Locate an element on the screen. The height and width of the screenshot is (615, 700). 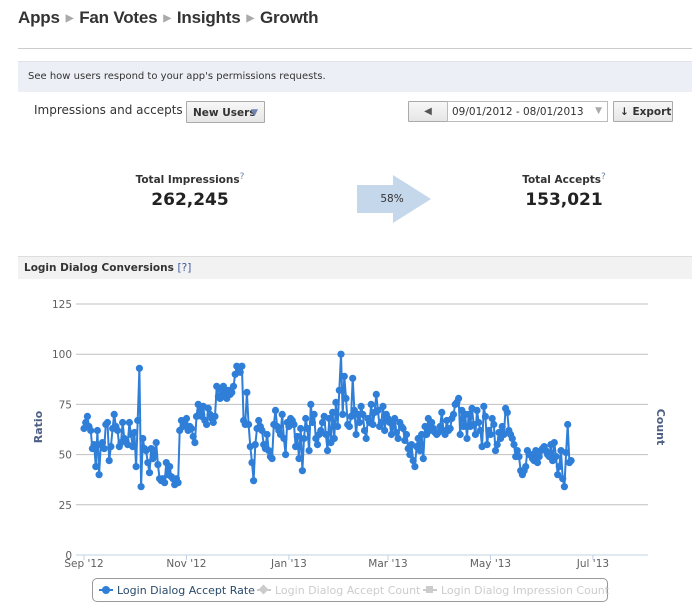
breadcrumb-apps: Apps is located at coordinates (39, 17).